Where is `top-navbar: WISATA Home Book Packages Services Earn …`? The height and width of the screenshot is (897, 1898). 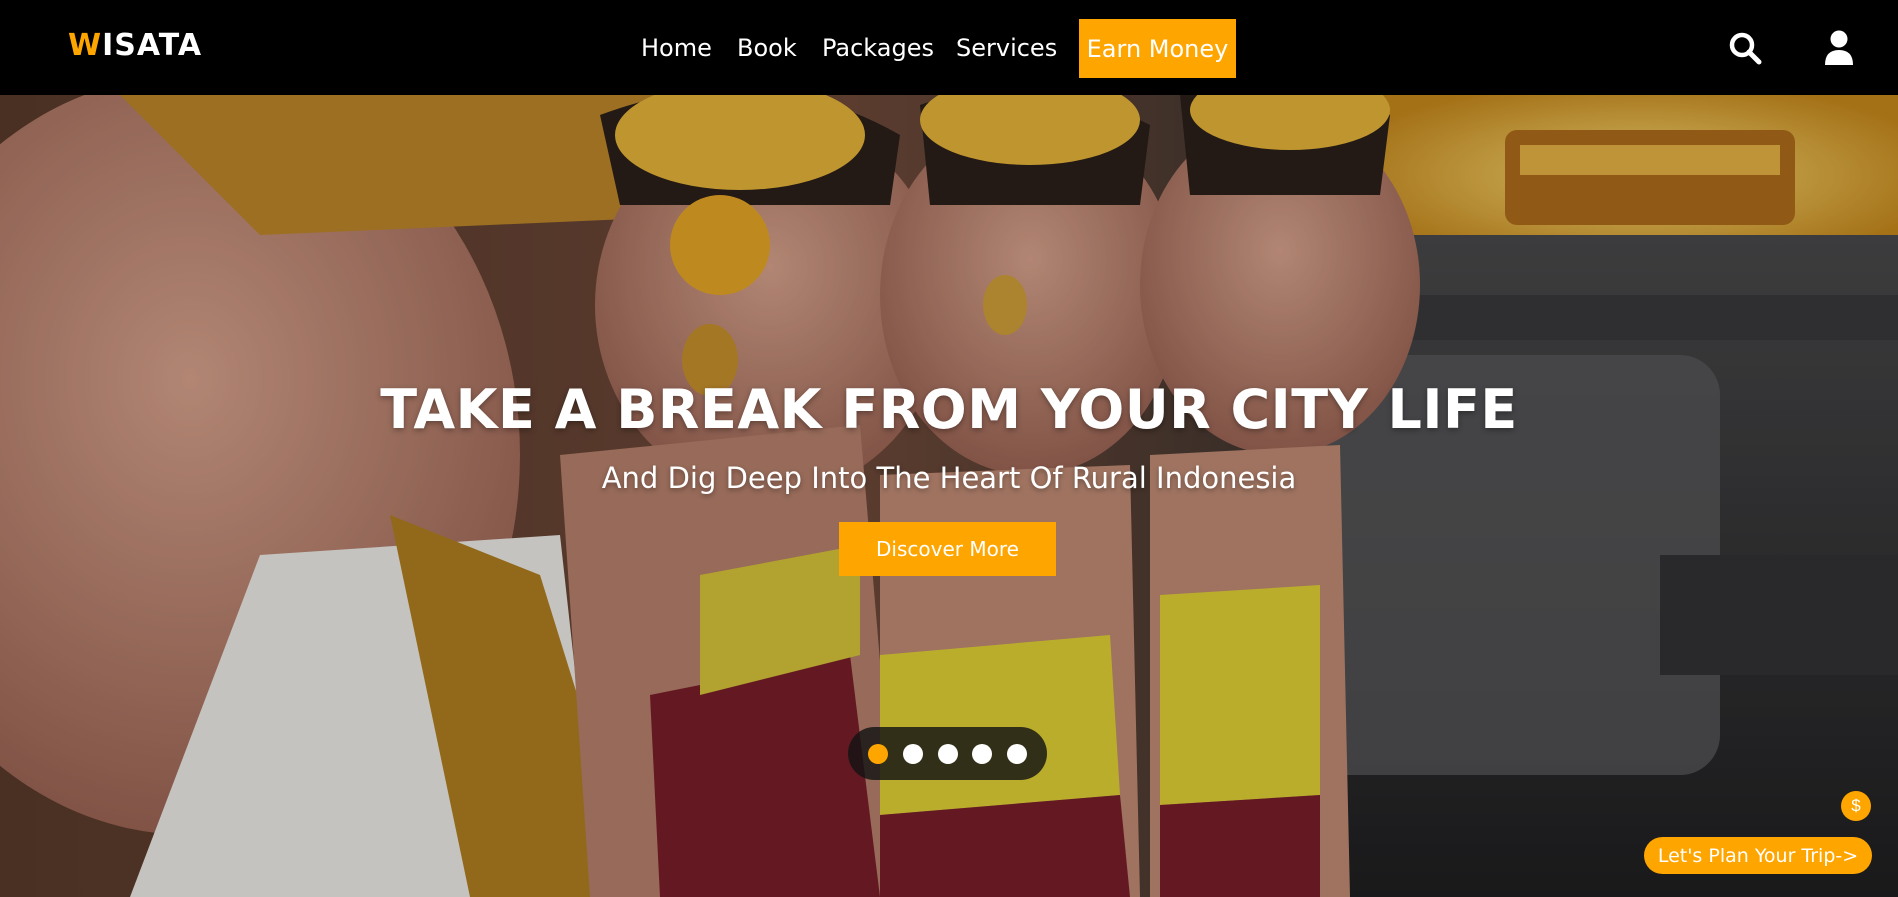 top-navbar: WISATA Home Book Packages Services Earn … is located at coordinates (949, 47).